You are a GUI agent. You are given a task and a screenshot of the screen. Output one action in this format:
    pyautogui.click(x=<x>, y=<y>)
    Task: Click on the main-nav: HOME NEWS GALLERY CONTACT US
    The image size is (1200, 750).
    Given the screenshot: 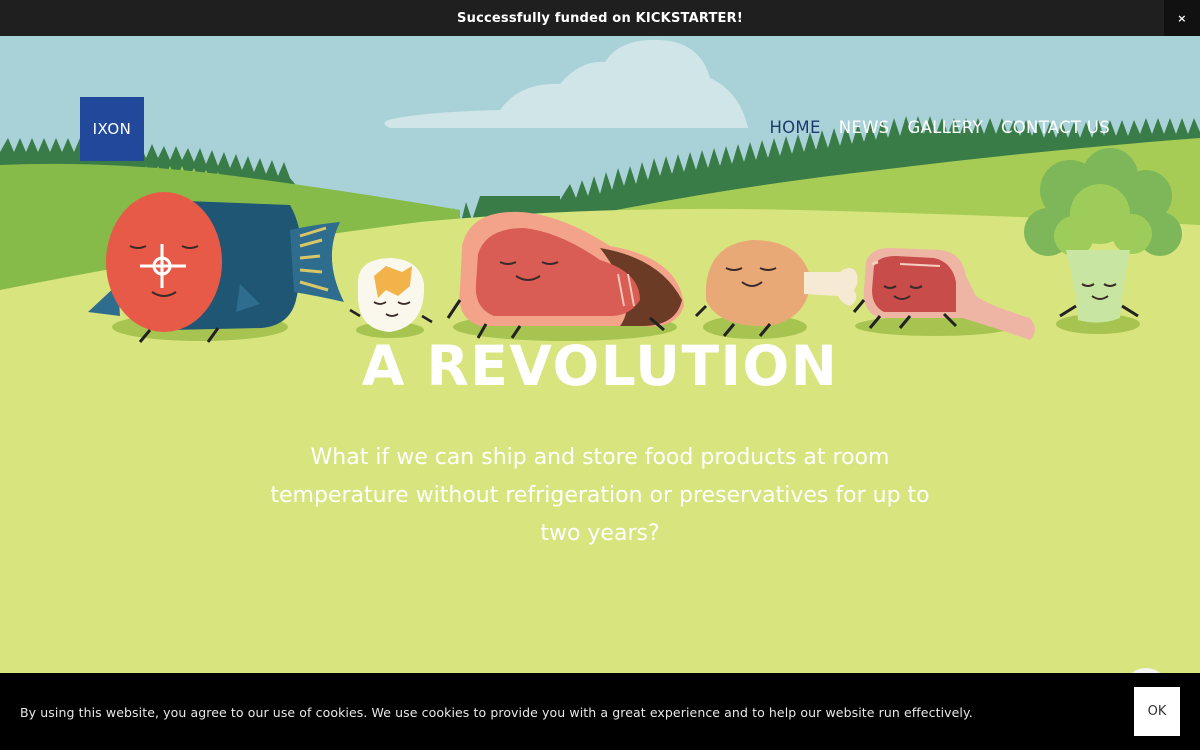 What is the action you would take?
    pyautogui.click(x=939, y=127)
    